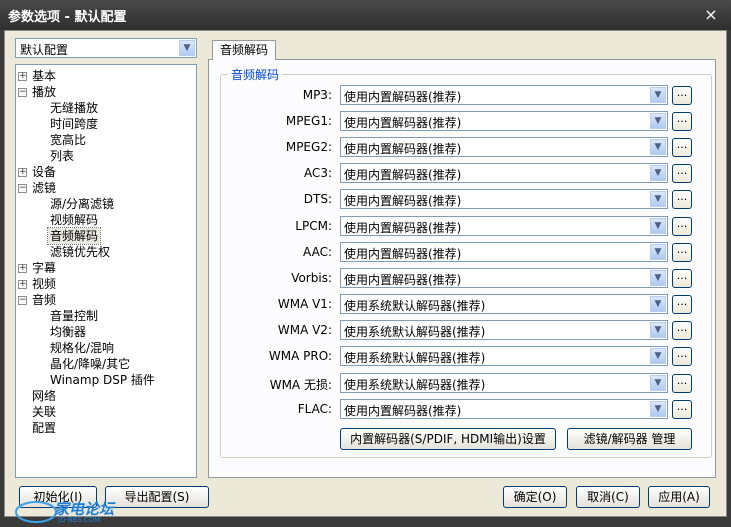  What do you see at coordinates (608, 497) in the screenshot?
I see `cancel-button: 取消(C)` at bounding box center [608, 497].